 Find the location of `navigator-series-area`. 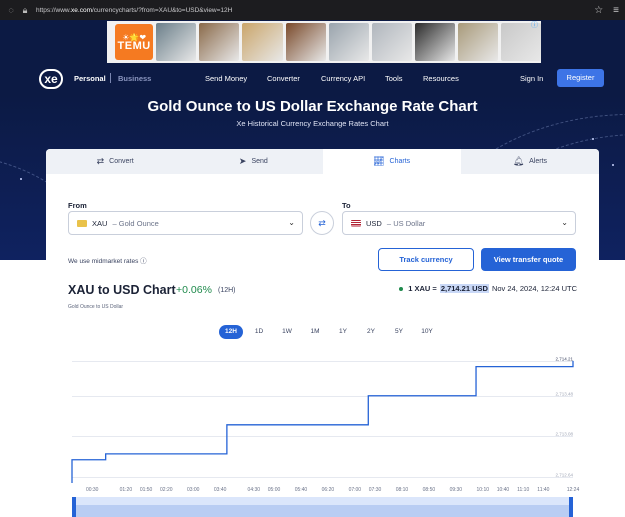

navigator-series-area is located at coordinates (322, 511).